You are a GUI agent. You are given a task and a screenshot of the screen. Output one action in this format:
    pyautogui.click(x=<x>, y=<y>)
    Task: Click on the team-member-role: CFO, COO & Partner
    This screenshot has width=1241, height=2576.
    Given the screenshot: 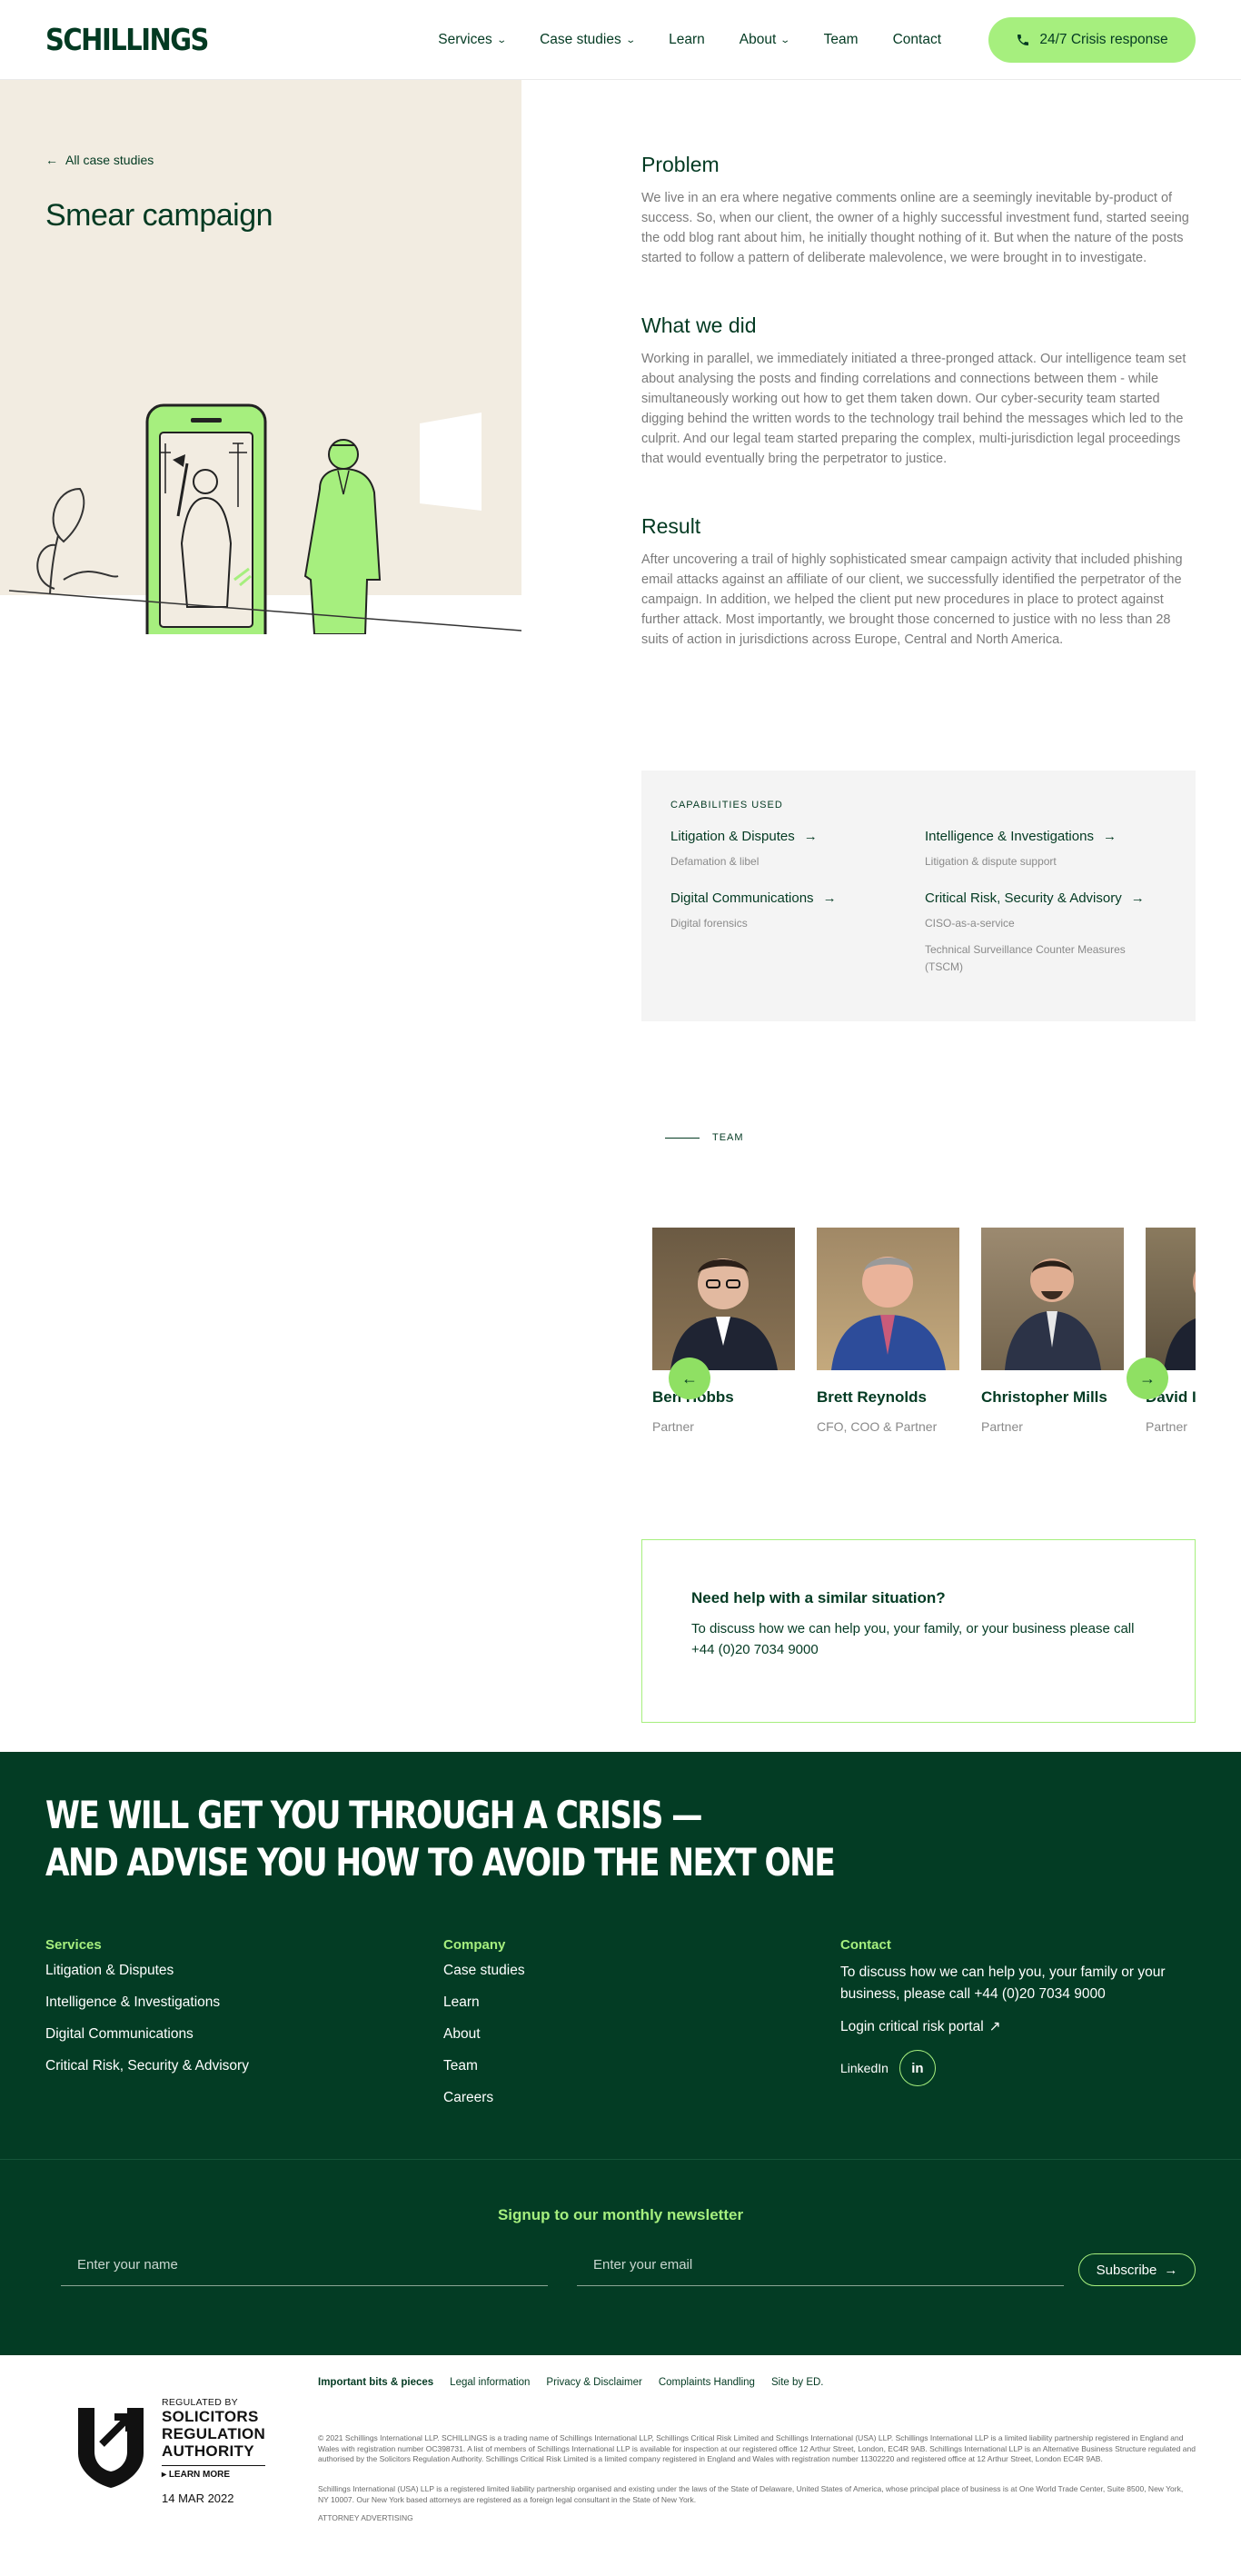 What is the action you would take?
    pyautogui.click(x=877, y=1426)
    